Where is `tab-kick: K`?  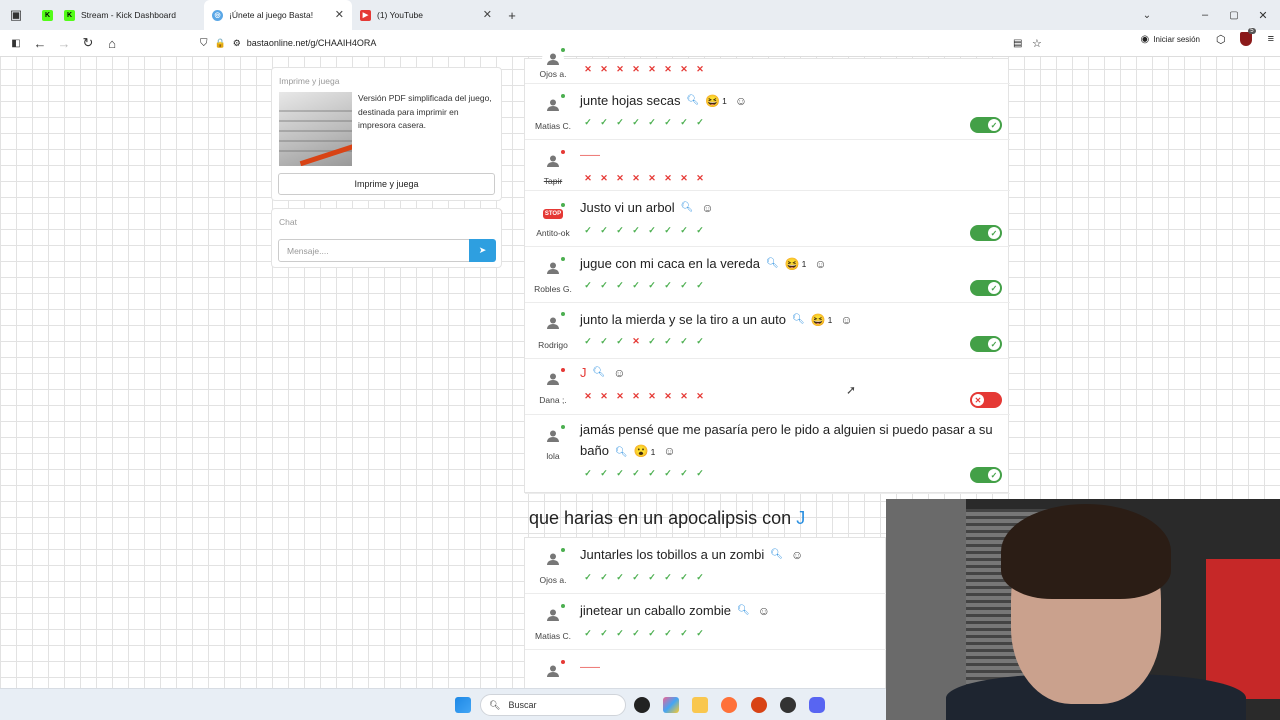 tab-kick: K is located at coordinates (45, 15).